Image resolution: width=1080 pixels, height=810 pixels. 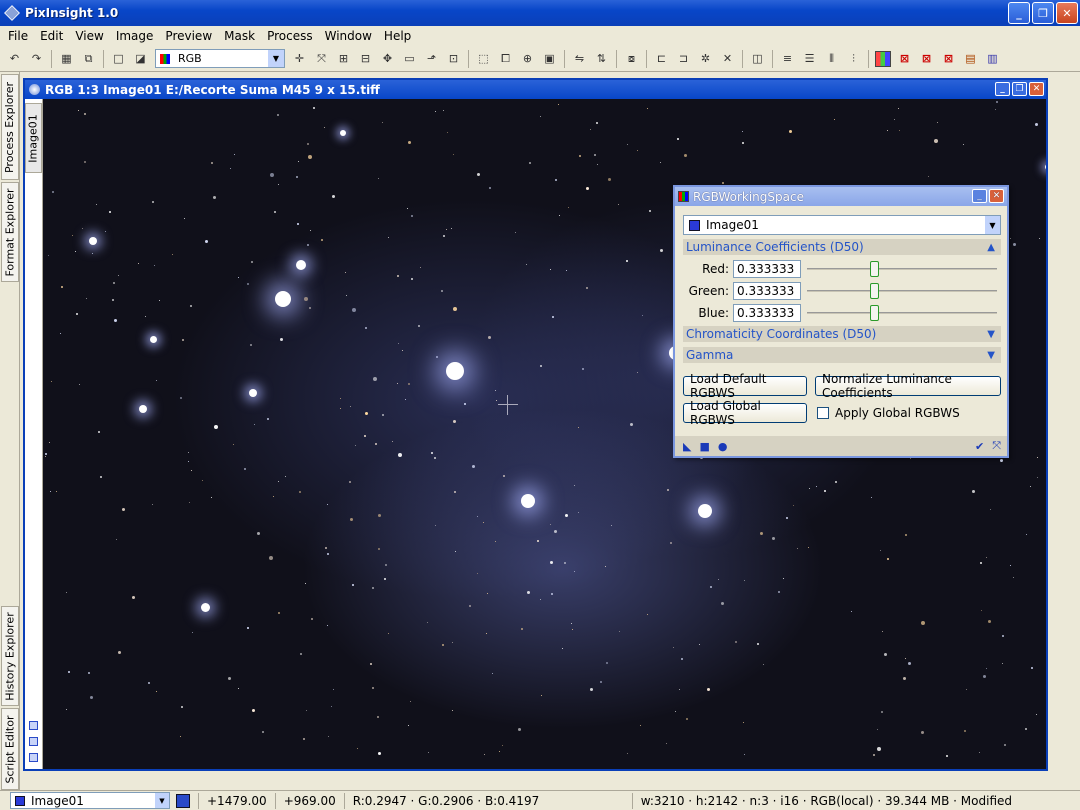 I want to click on select-preview-icon: ▣, so click(x=549, y=59).